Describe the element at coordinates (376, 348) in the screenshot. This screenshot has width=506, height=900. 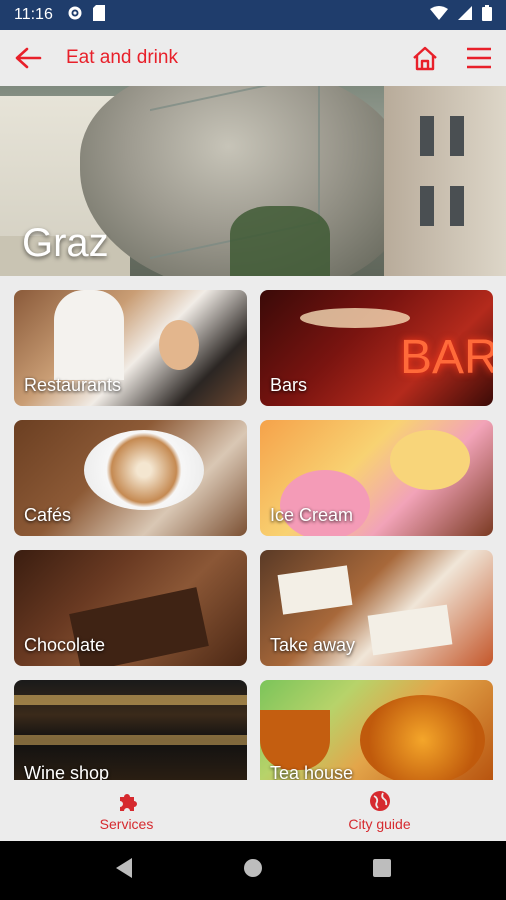
I see `category-tile-bars: BAR Bars` at that location.